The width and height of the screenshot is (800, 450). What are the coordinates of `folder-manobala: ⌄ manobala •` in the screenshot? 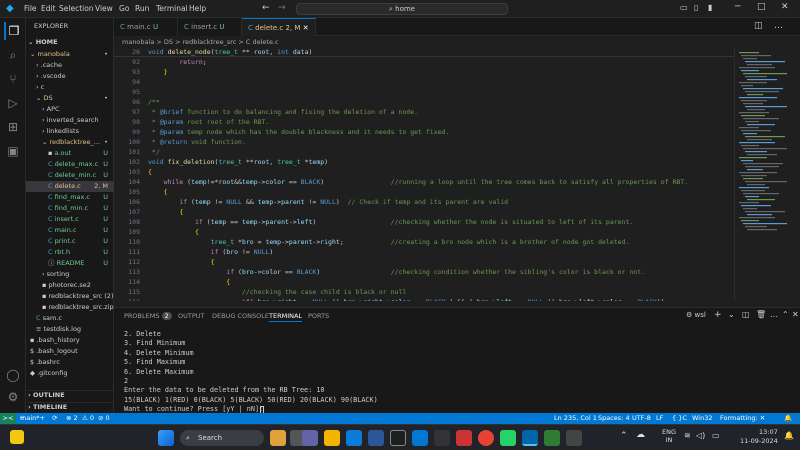 It's located at (70, 54).